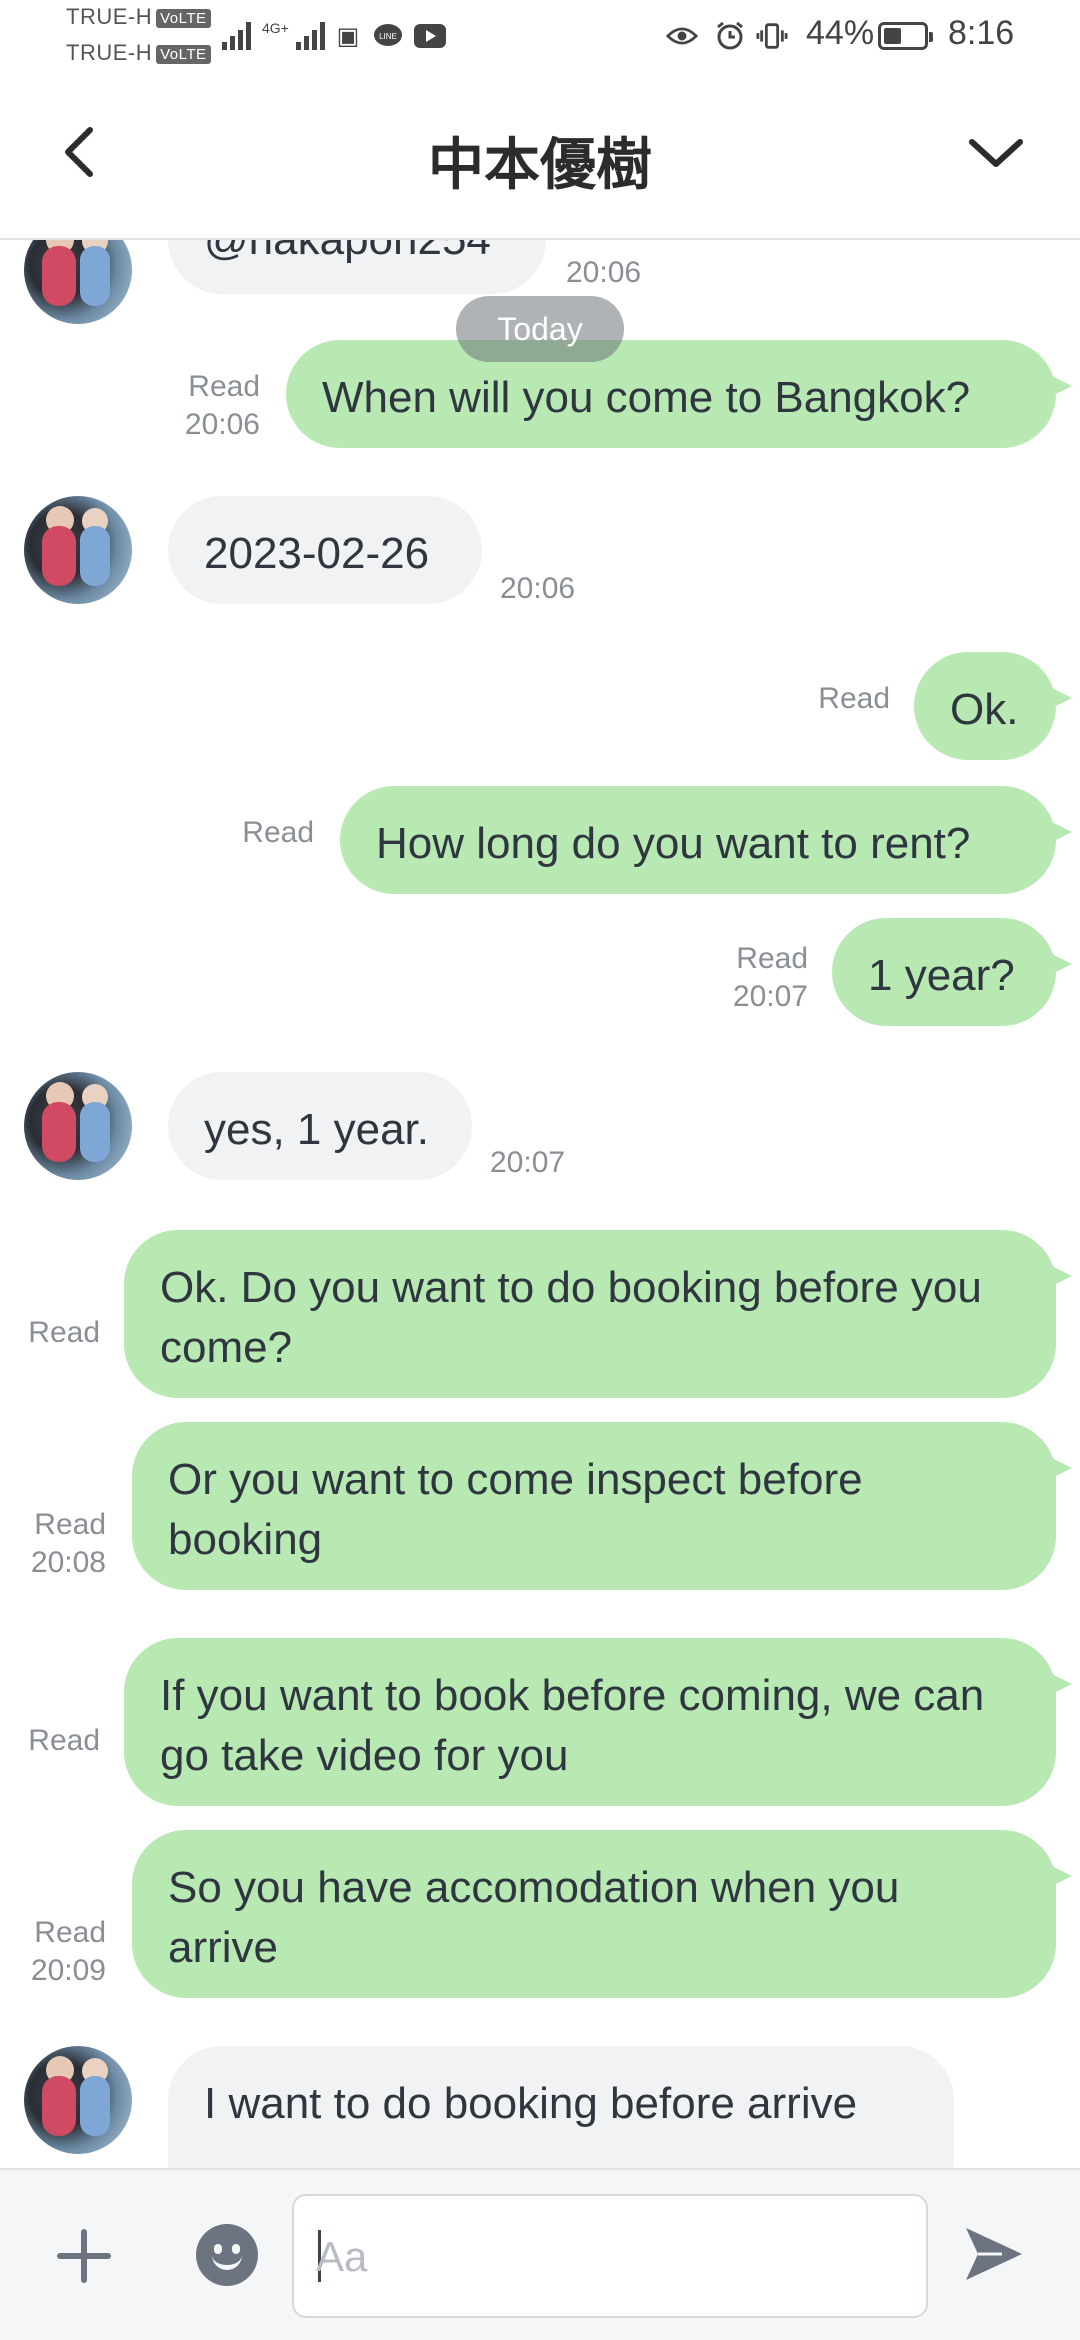 This screenshot has height=2340, width=1080. Describe the element at coordinates (325, 550) in the screenshot. I see `message-bubble-incoming: 2023-02-26` at that location.